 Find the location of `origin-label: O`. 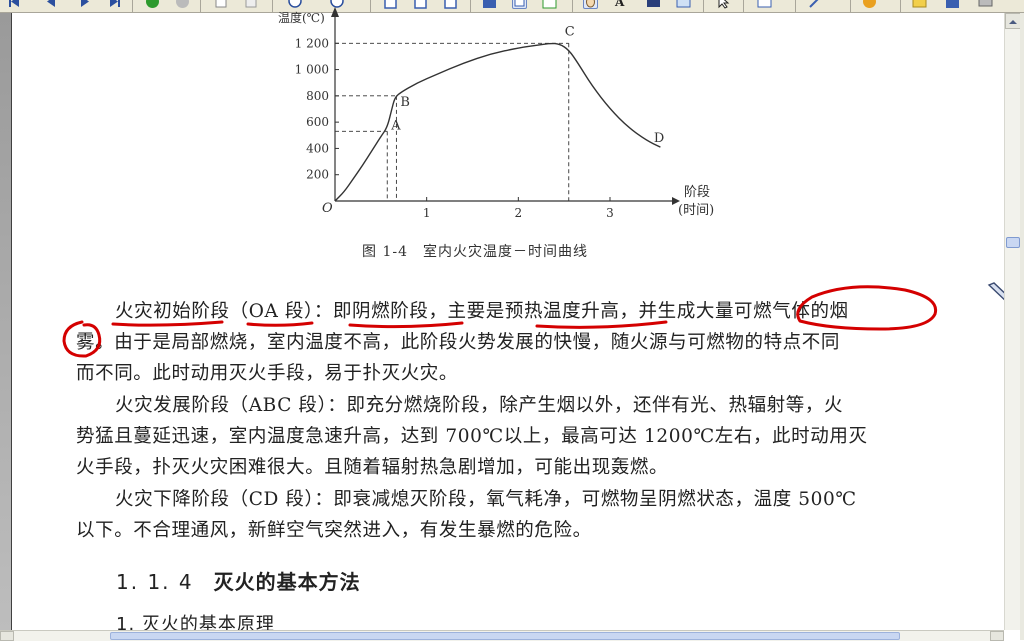

origin-label: O is located at coordinates (327, 208).